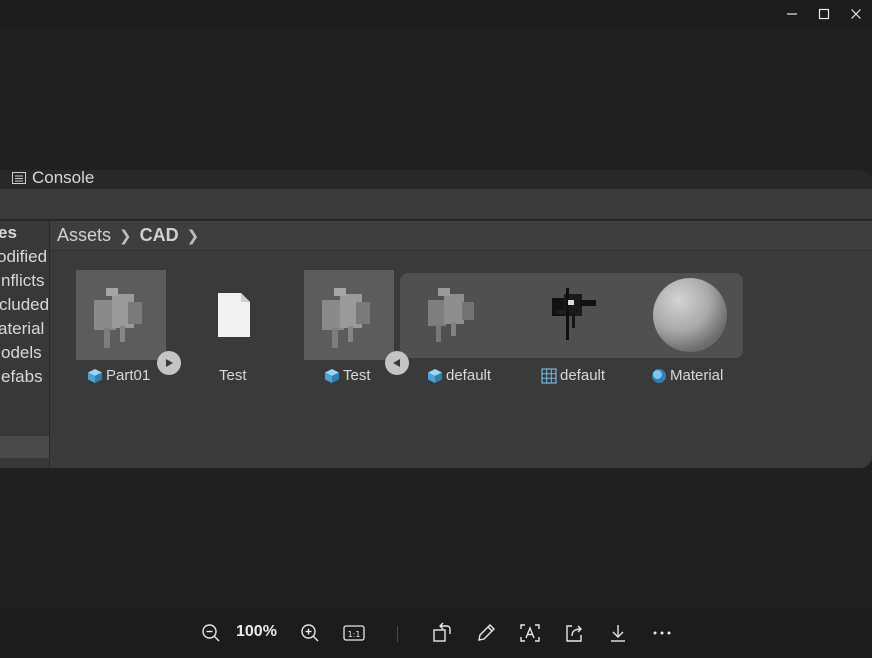 The width and height of the screenshot is (872, 658). What do you see at coordinates (397, 634) in the screenshot?
I see `toolbar-divider` at bounding box center [397, 634].